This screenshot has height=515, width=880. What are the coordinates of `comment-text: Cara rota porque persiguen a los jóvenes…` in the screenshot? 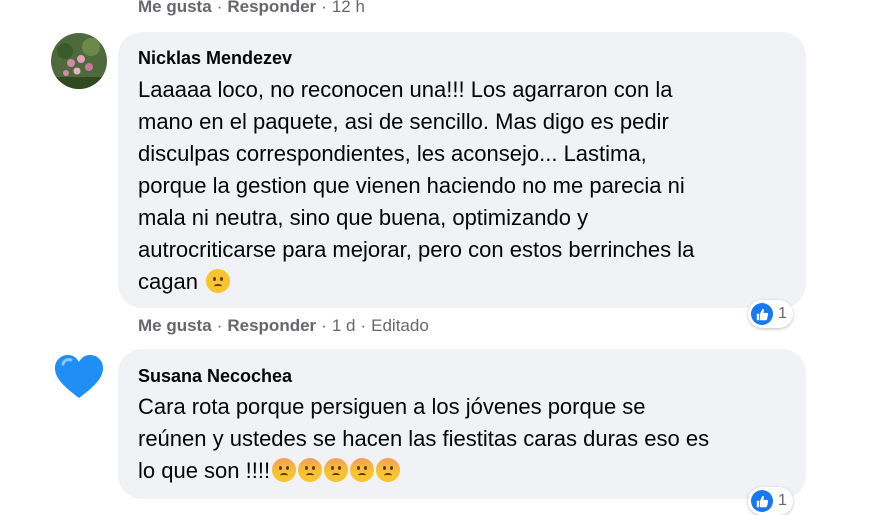 It's located at (423, 439).